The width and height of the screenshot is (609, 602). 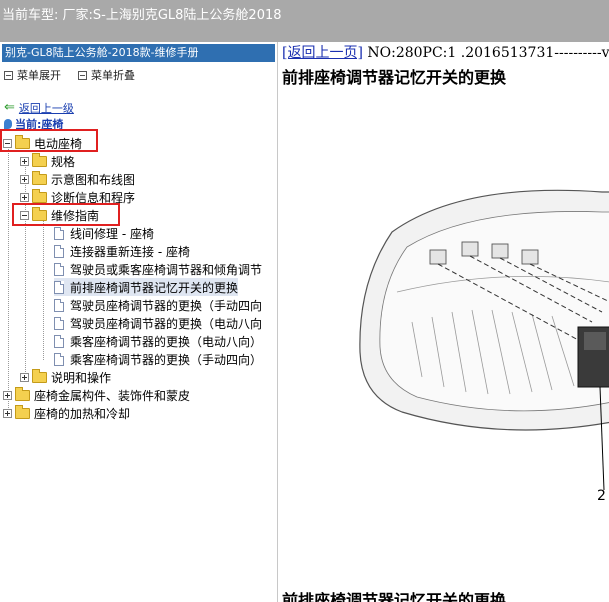 I want to click on expand-icon, so click(x=8, y=75).